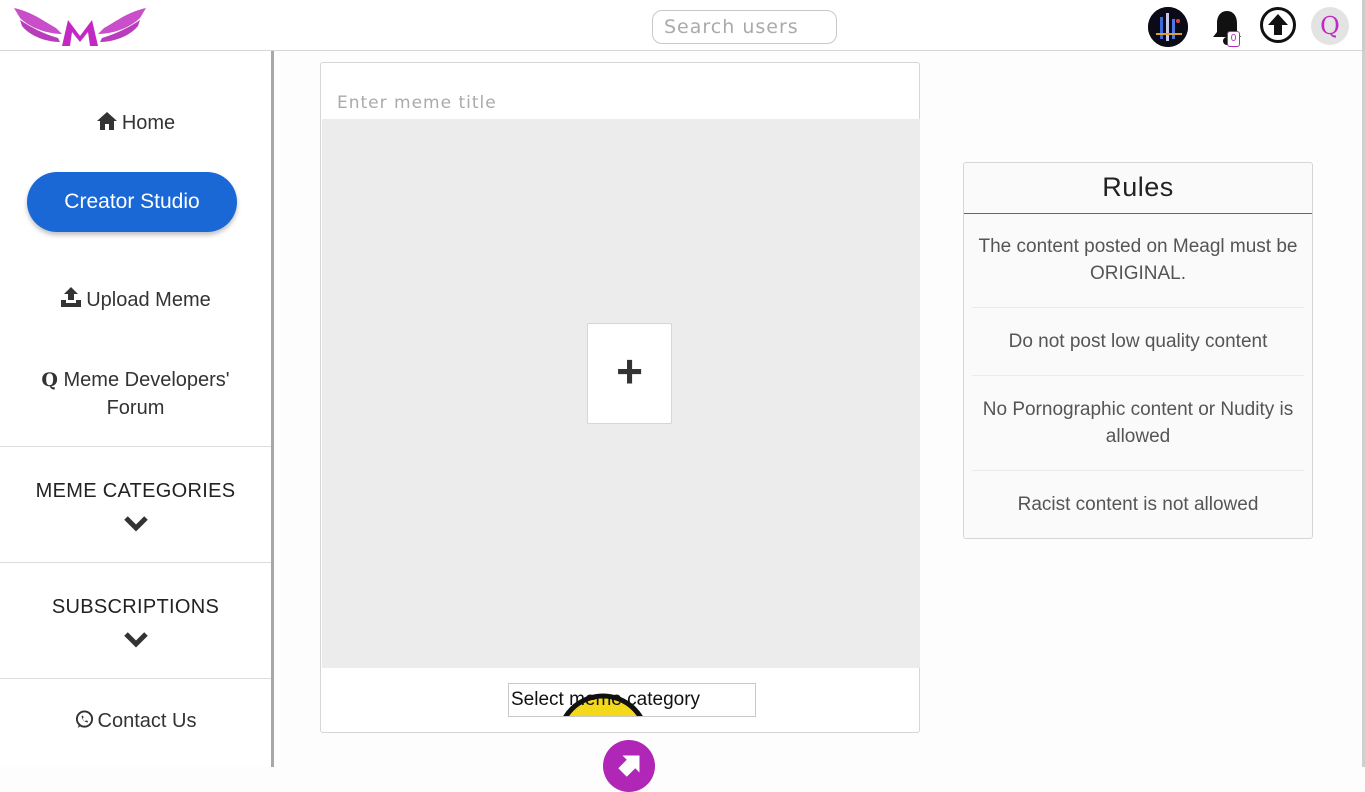  What do you see at coordinates (84, 719) in the screenshot?
I see `whatsapp-icon` at bounding box center [84, 719].